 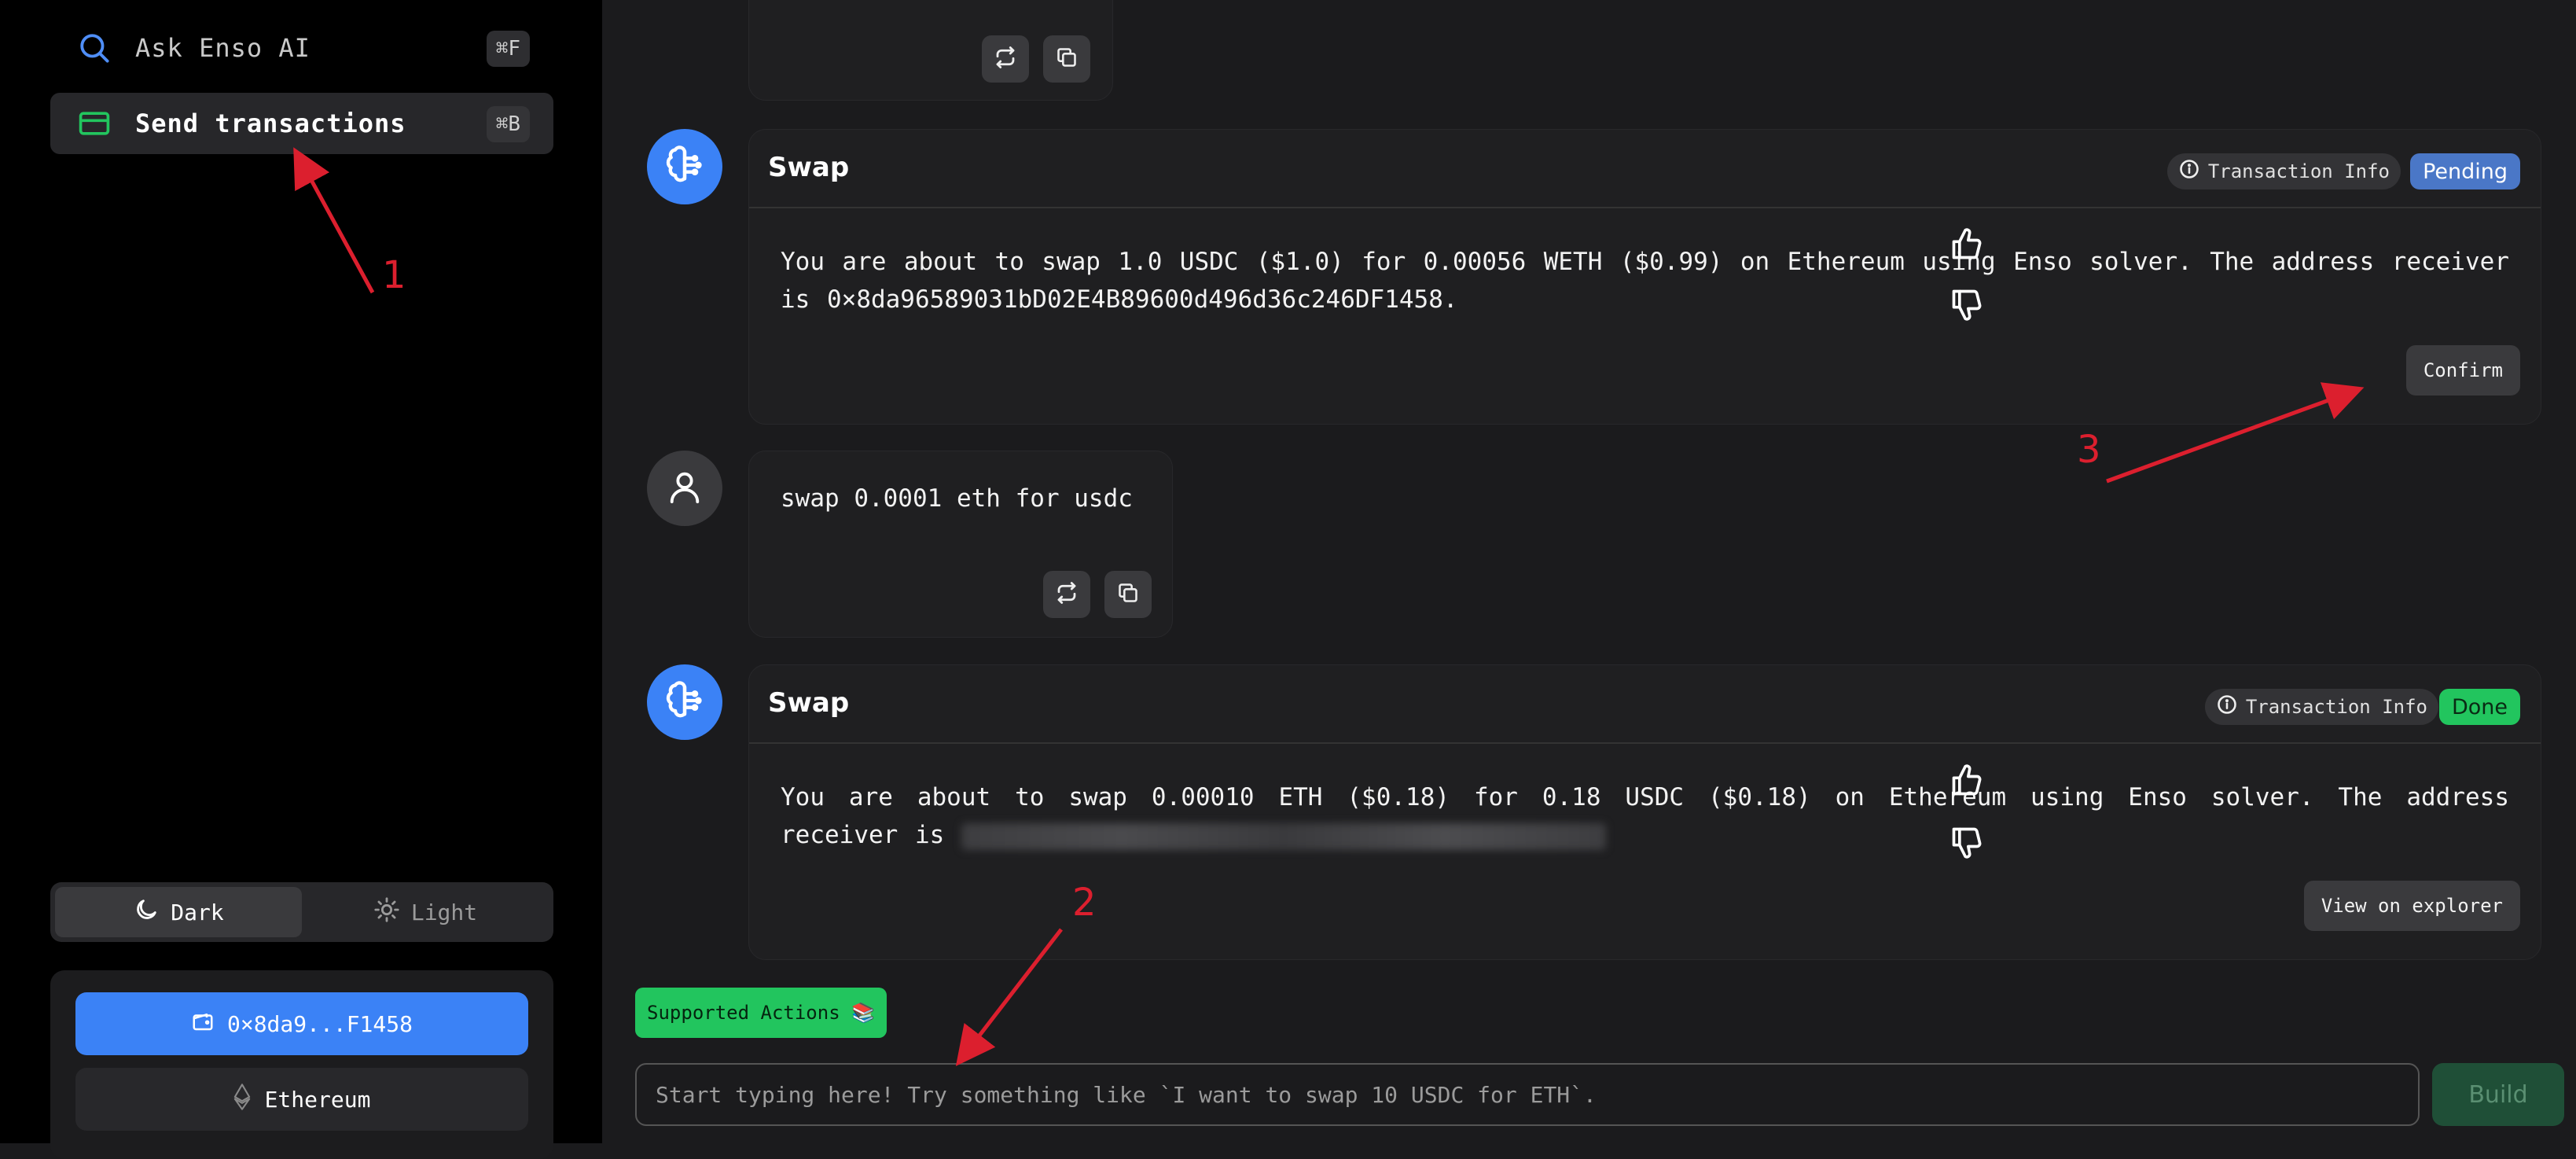 What do you see at coordinates (2462, 371) in the screenshot?
I see `confirm-button: Confirm` at bounding box center [2462, 371].